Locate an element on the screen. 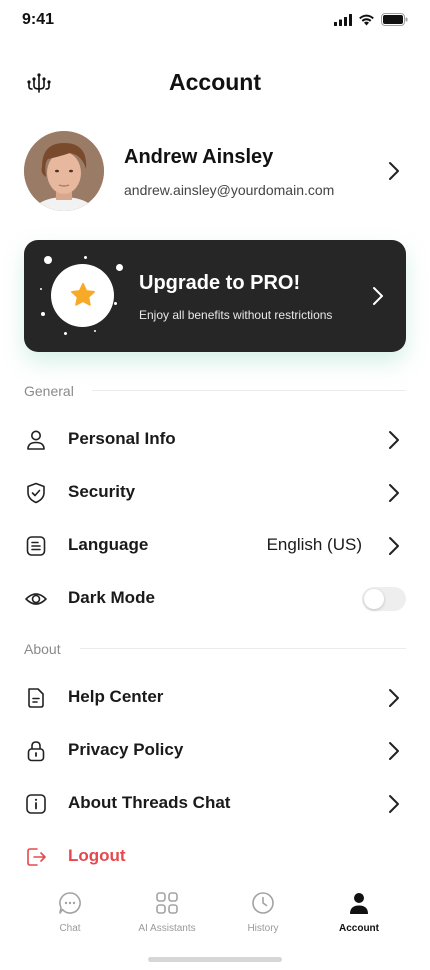  avatar is located at coordinates (64, 171).